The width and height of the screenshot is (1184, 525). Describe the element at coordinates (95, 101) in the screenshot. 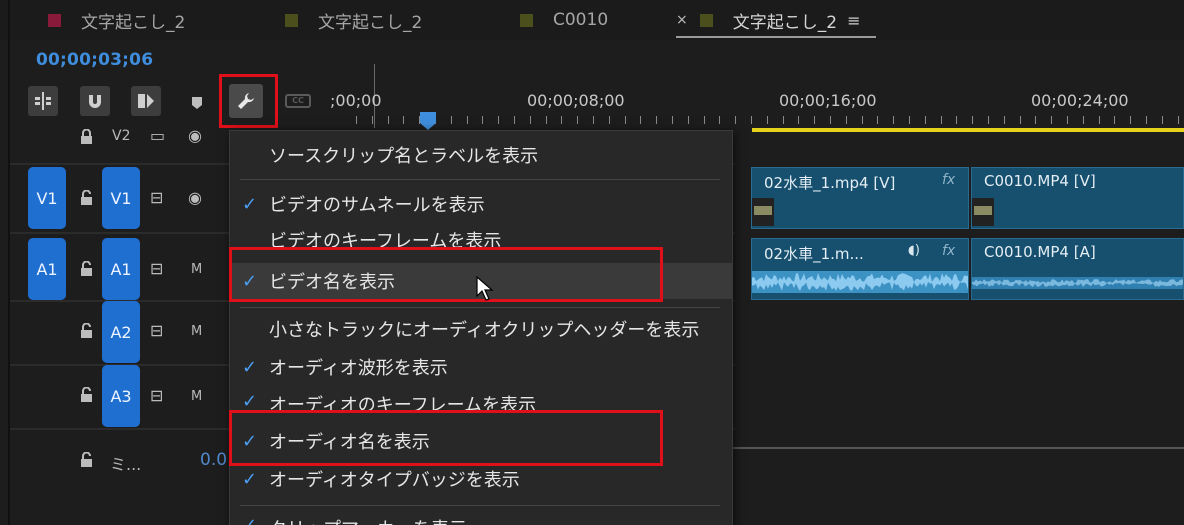

I see `snap-button` at that location.